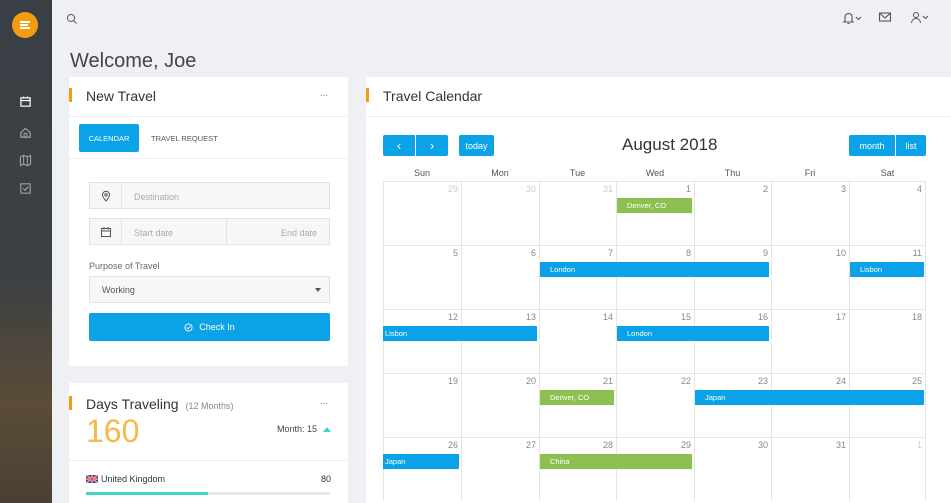 This screenshot has height=503, width=951. What do you see at coordinates (916, 317) in the screenshot?
I see `day-number: 18` at bounding box center [916, 317].